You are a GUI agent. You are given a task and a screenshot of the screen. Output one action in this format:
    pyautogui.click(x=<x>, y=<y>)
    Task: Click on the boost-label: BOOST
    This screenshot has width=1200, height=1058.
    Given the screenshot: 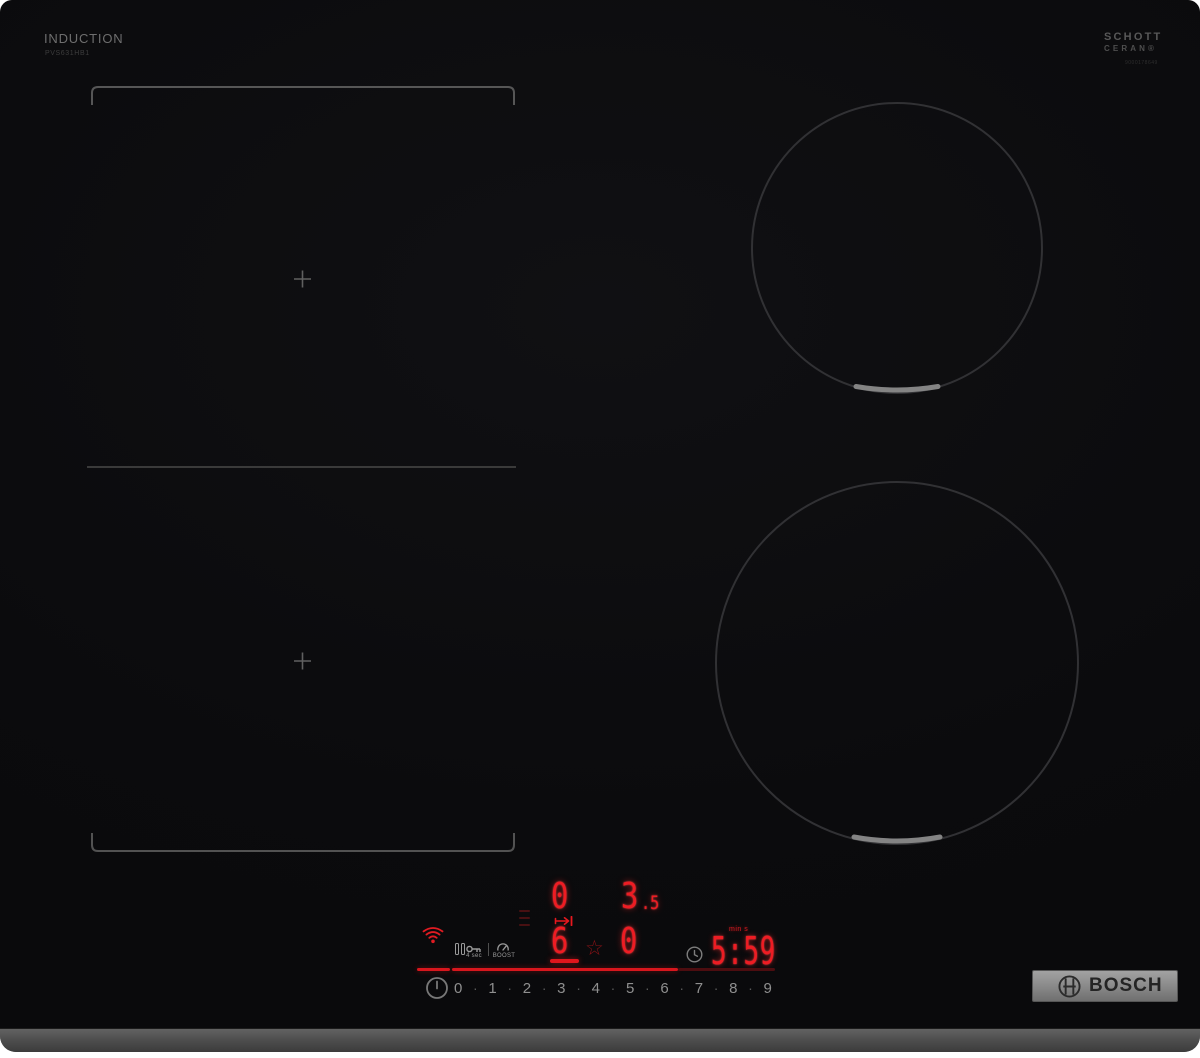 What is the action you would take?
    pyautogui.click(x=504, y=956)
    